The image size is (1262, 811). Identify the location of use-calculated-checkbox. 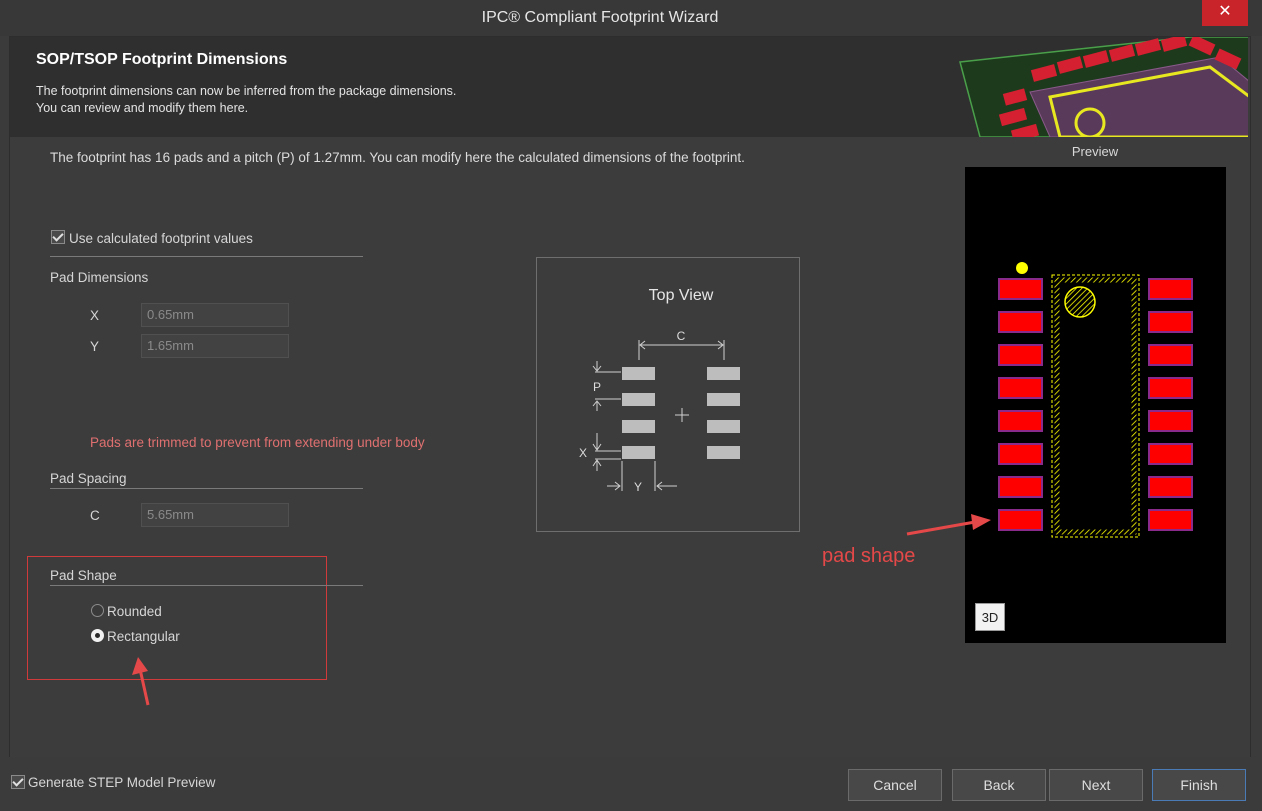
(58, 237).